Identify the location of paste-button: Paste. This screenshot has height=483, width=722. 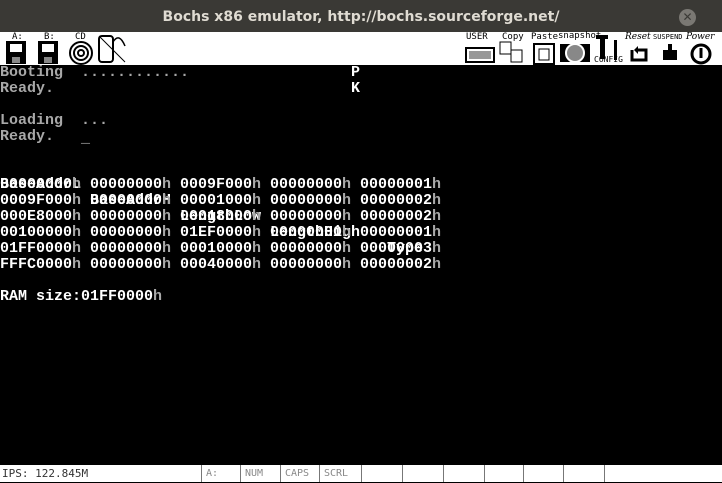
(544, 48).